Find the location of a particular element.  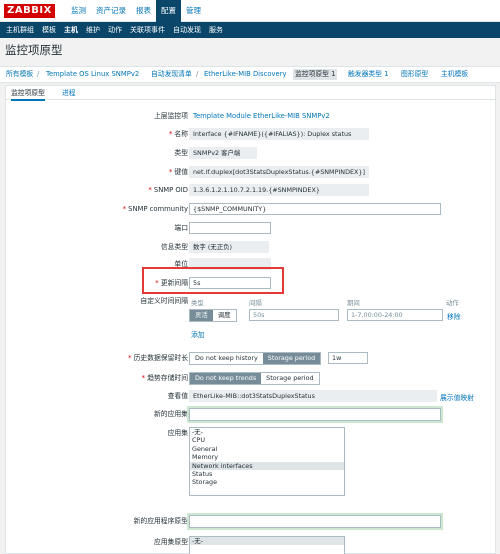

flexible-option: 灵活 is located at coordinates (201, 315).